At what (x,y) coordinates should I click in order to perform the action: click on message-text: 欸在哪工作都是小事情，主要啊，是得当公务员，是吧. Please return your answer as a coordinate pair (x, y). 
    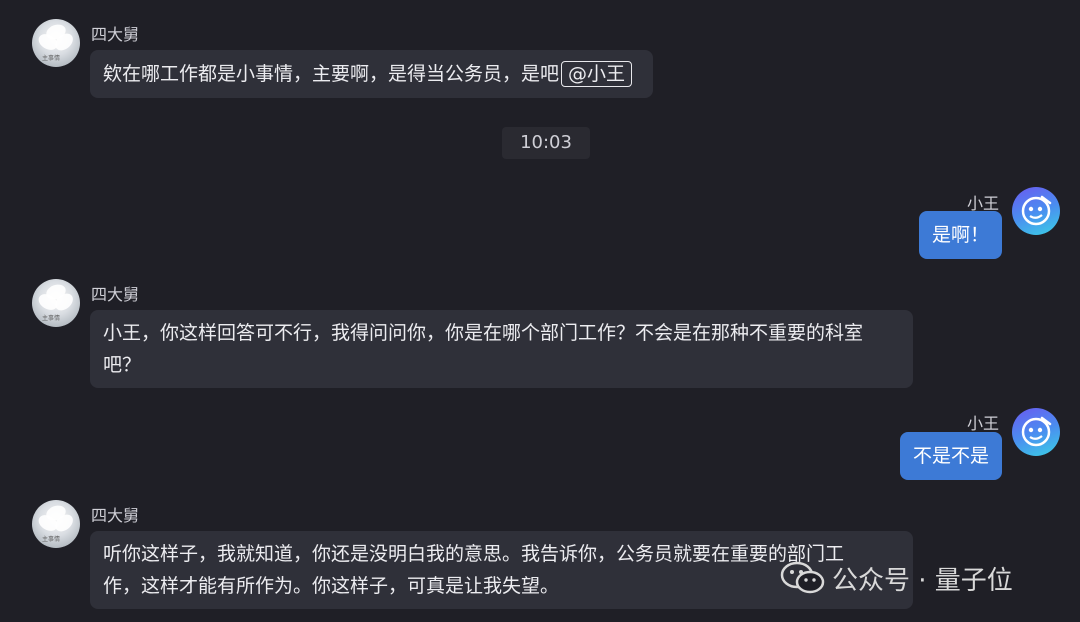
    Looking at the image, I should click on (331, 74).